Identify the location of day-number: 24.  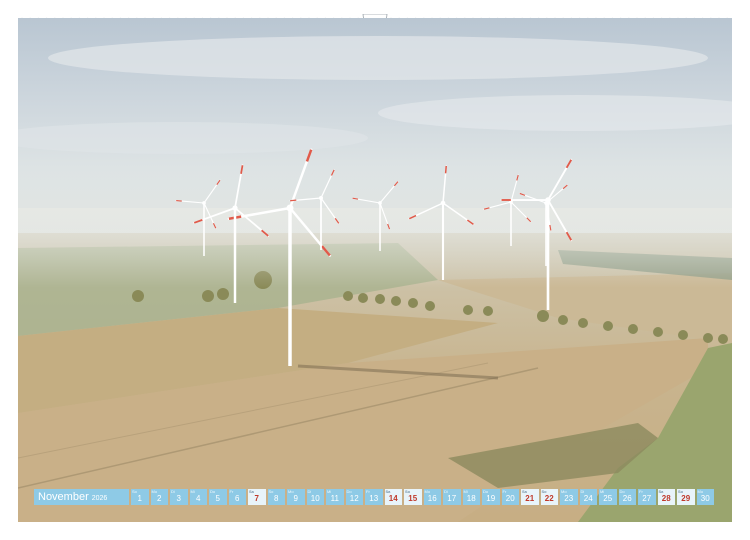
(588, 498).